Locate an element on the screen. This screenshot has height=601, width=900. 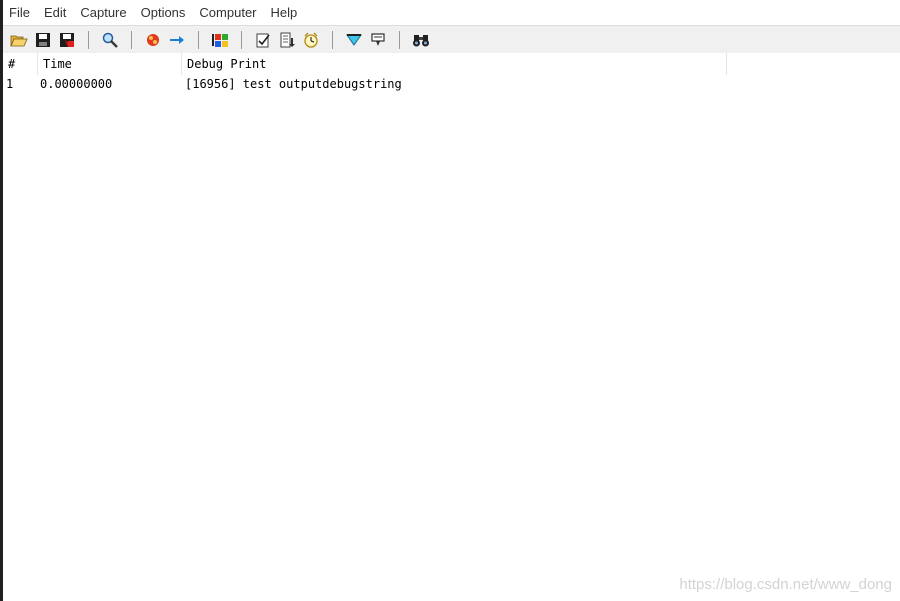
clear-icon is located at coordinates (263, 40).